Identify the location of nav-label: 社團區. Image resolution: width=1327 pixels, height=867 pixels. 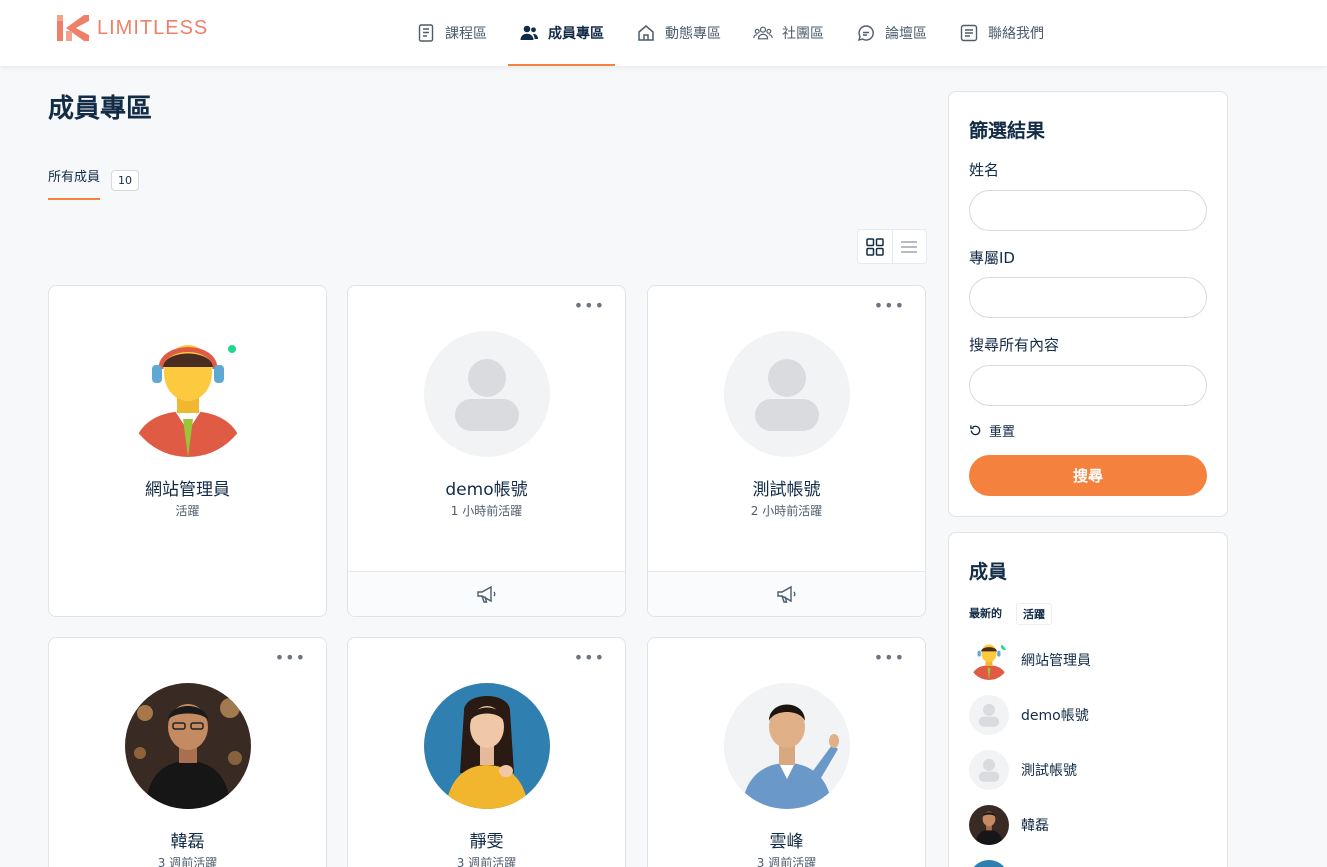
(803, 34).